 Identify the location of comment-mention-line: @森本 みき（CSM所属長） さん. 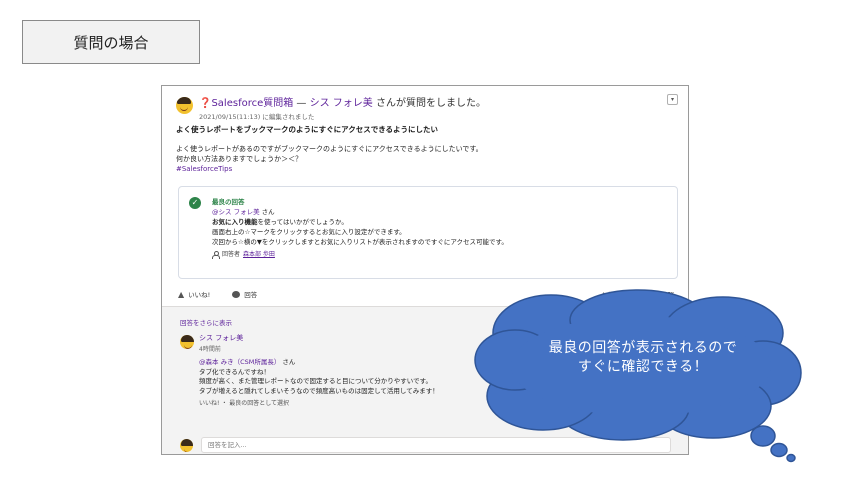
(319, 363).